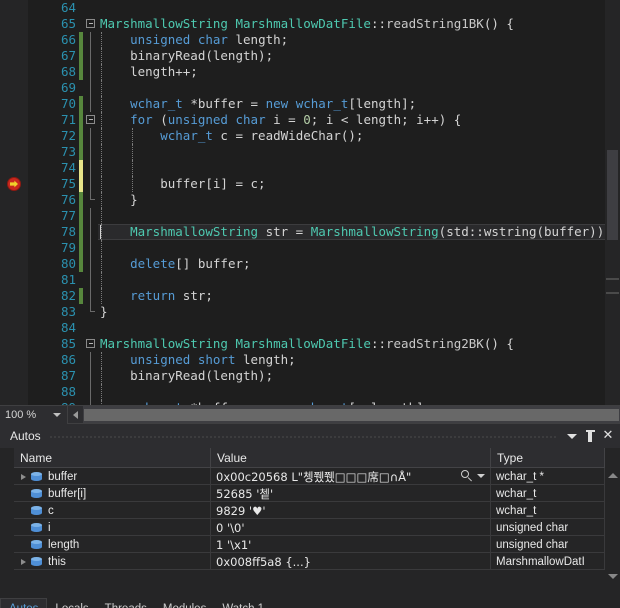  Describe the element at coordinates (198, 360) in the screenshot. I see `code-line-text: unsigned short length;` at that location.